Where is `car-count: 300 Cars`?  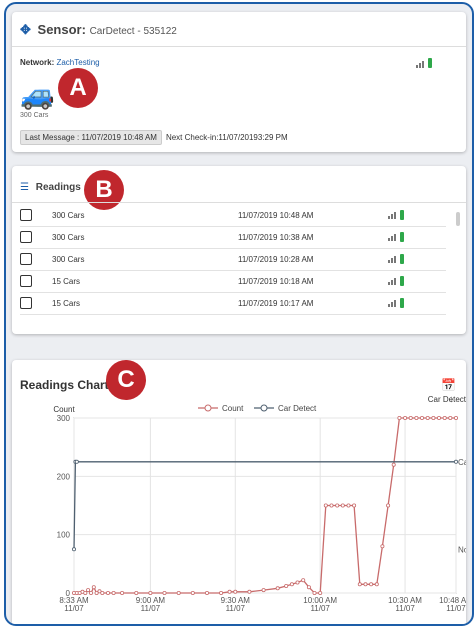 car-count: 300 Cars is located at coordinates (34, 115).